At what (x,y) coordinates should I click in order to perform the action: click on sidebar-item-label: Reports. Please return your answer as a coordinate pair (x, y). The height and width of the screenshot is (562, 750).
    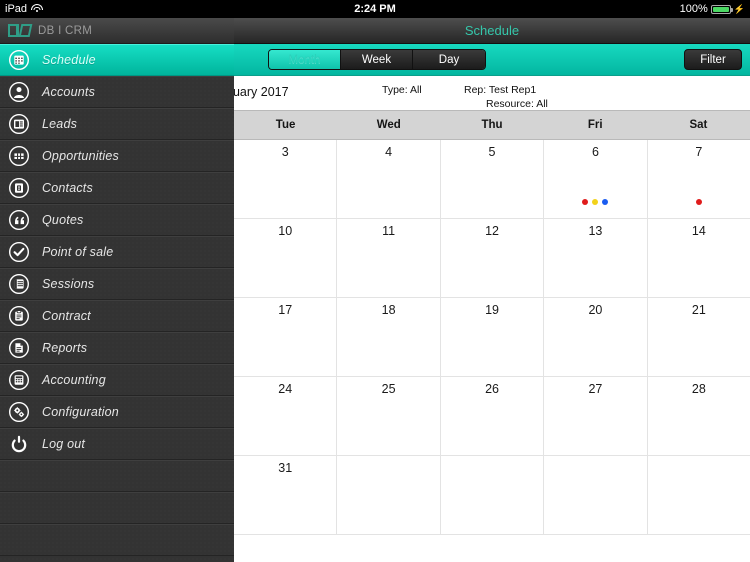
    Looking at the image, I should click on (65, 348).